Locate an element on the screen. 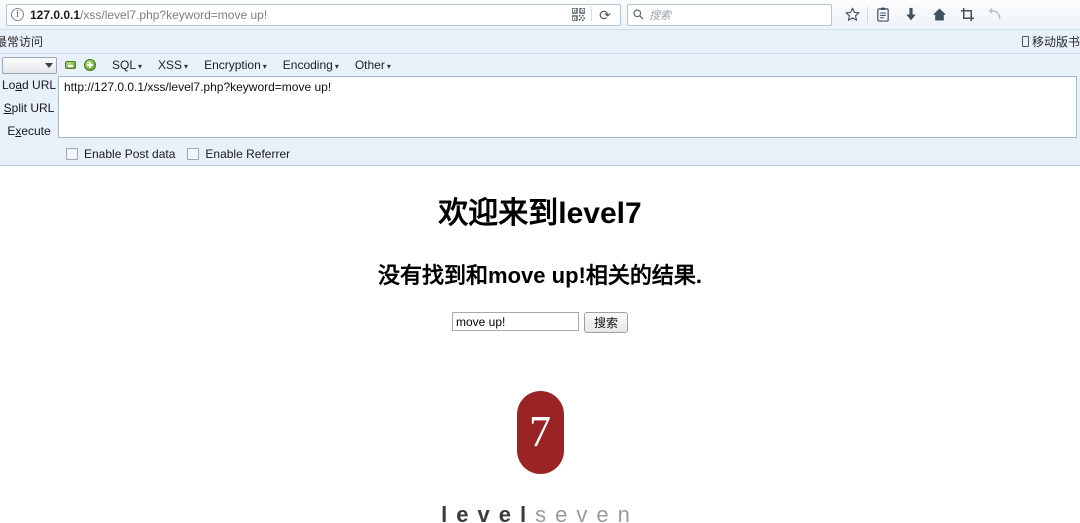  execute-post: ecute is located at coordinates (36, 131).